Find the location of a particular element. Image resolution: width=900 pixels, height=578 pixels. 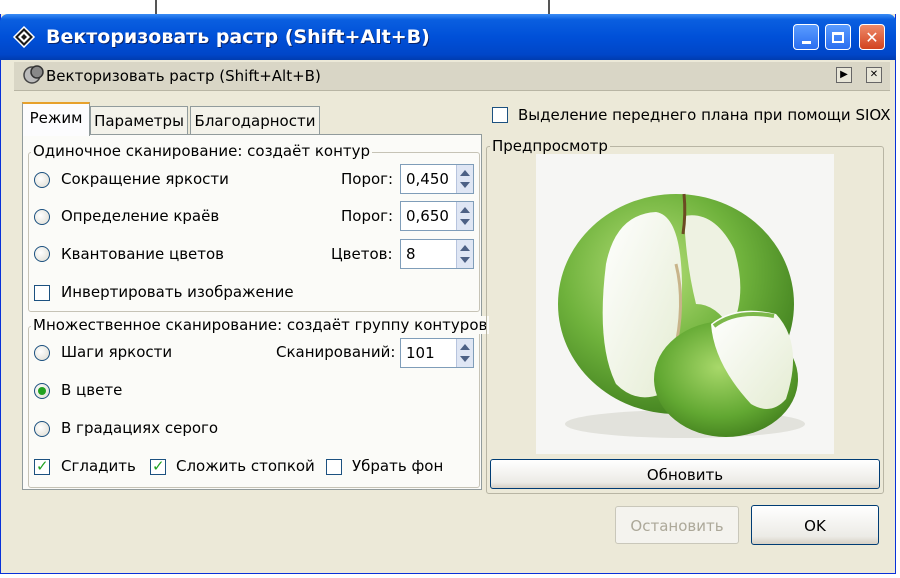

scans-stepper: 101 is located at coordinates (437, 353).